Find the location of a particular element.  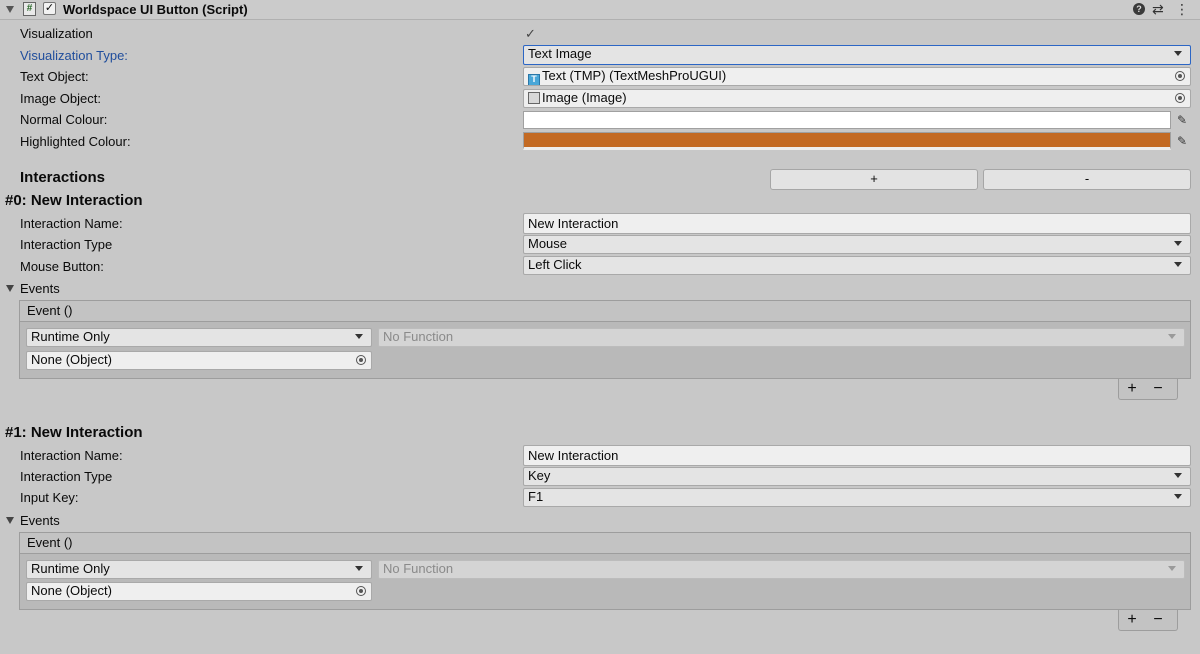

mouse-button-value: Left Click is located at coordinates (555, 264).